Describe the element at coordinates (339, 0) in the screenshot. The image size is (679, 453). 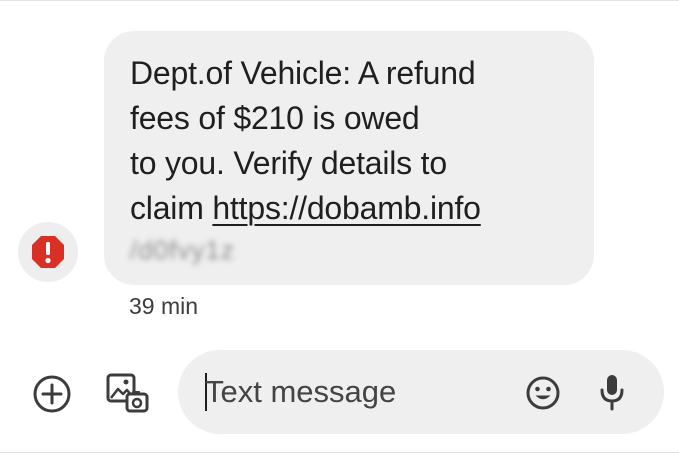
I see `top-divider` at that location.